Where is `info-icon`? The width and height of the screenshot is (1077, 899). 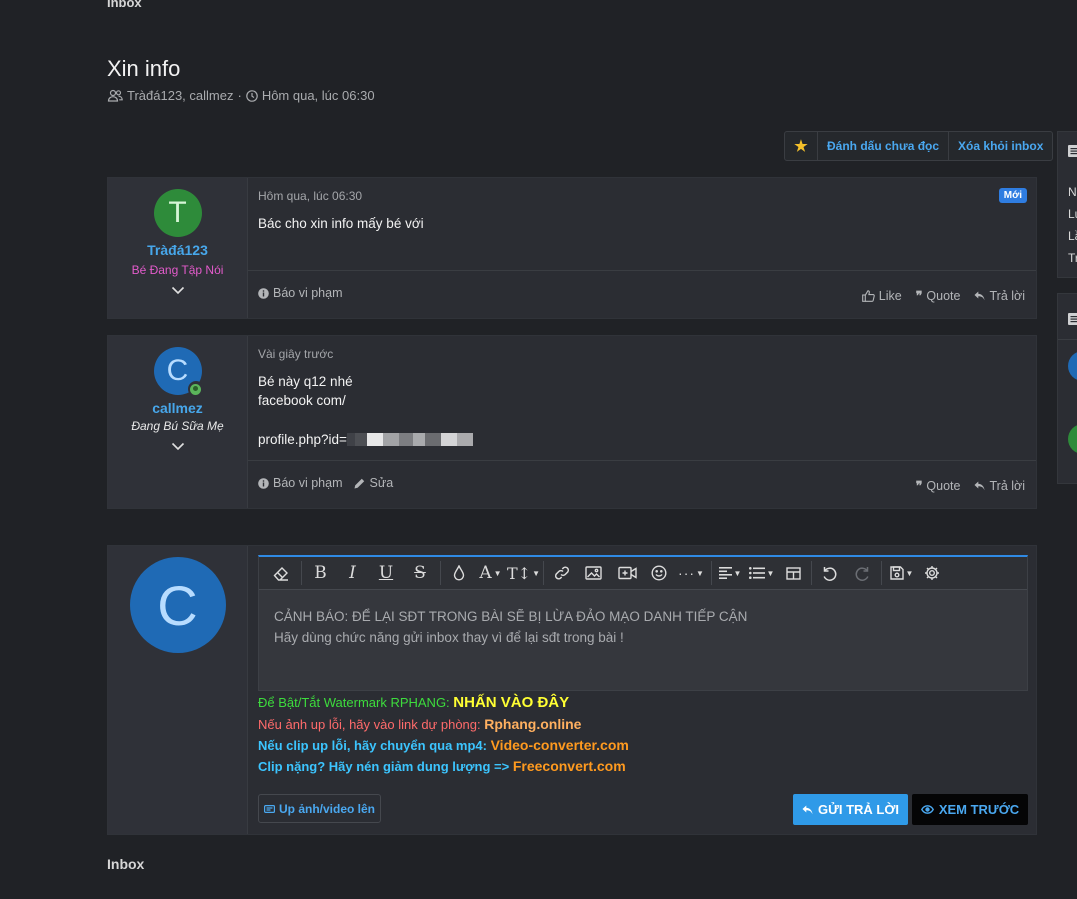
info-icon is located at coordinates (263, 483).